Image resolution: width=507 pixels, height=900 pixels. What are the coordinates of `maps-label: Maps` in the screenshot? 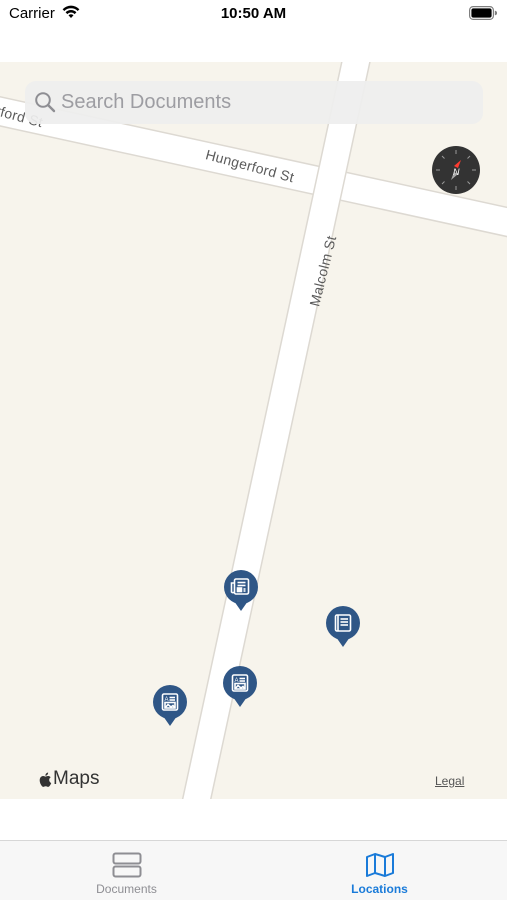 It's located at (76, 778).